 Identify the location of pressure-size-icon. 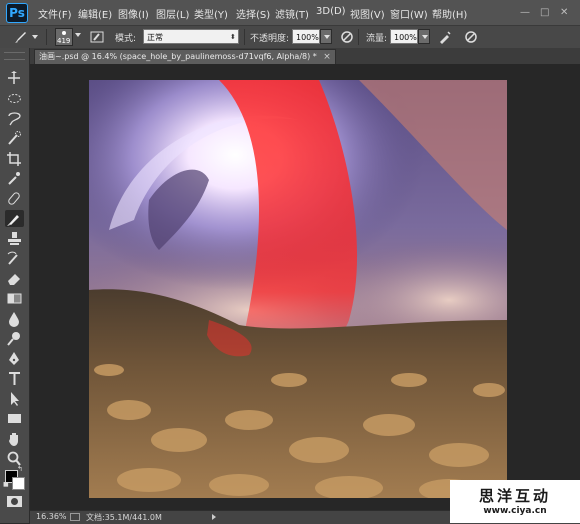
(471, 37).